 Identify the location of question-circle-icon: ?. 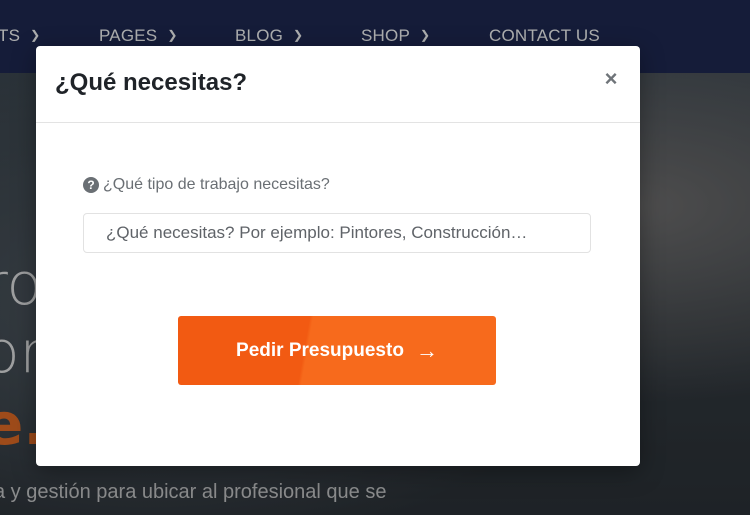
(91, 185).